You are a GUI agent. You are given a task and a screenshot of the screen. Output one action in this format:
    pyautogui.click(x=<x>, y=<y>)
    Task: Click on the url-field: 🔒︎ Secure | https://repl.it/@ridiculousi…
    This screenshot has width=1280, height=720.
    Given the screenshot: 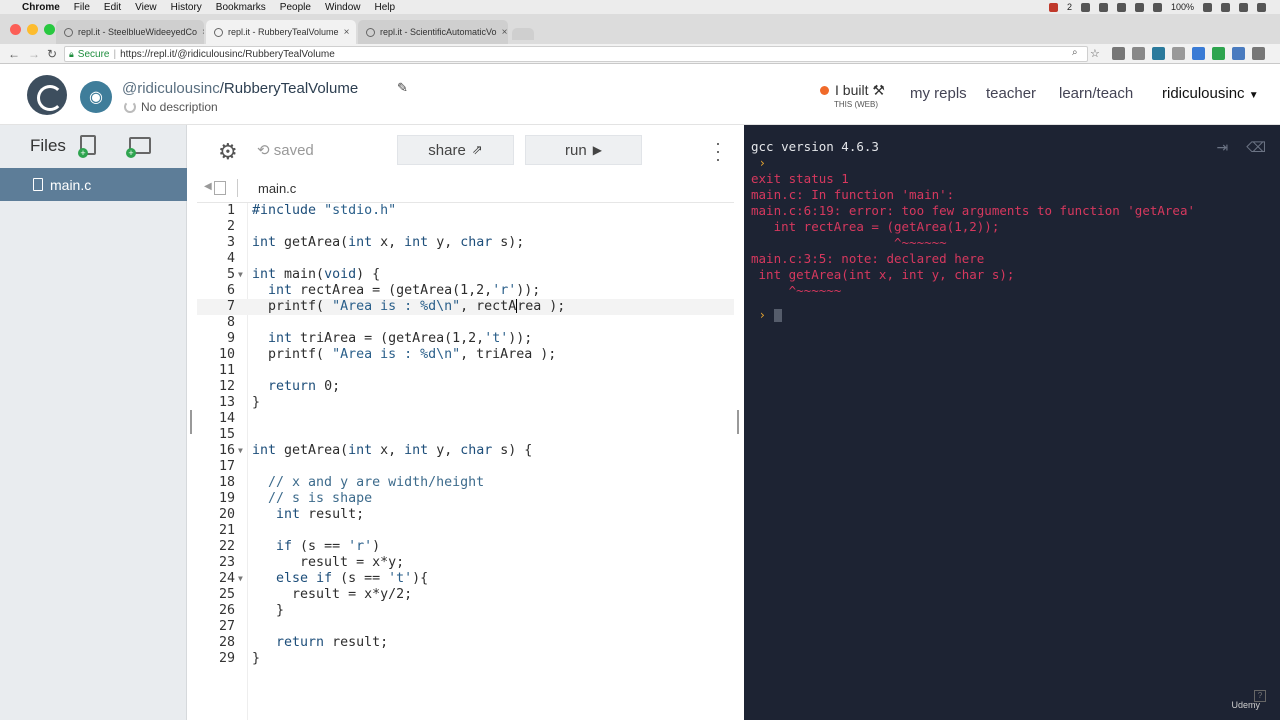 What is the action you would take?
    pyautogui.click(x=576, y=54)
    